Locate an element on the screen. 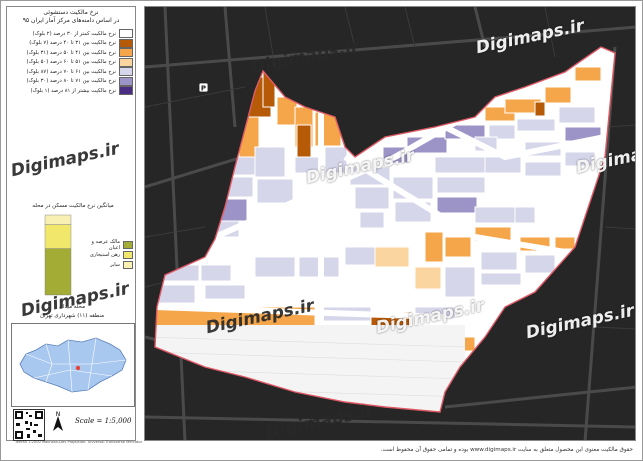  qr-code-svg is located at coordinates (29, 425).